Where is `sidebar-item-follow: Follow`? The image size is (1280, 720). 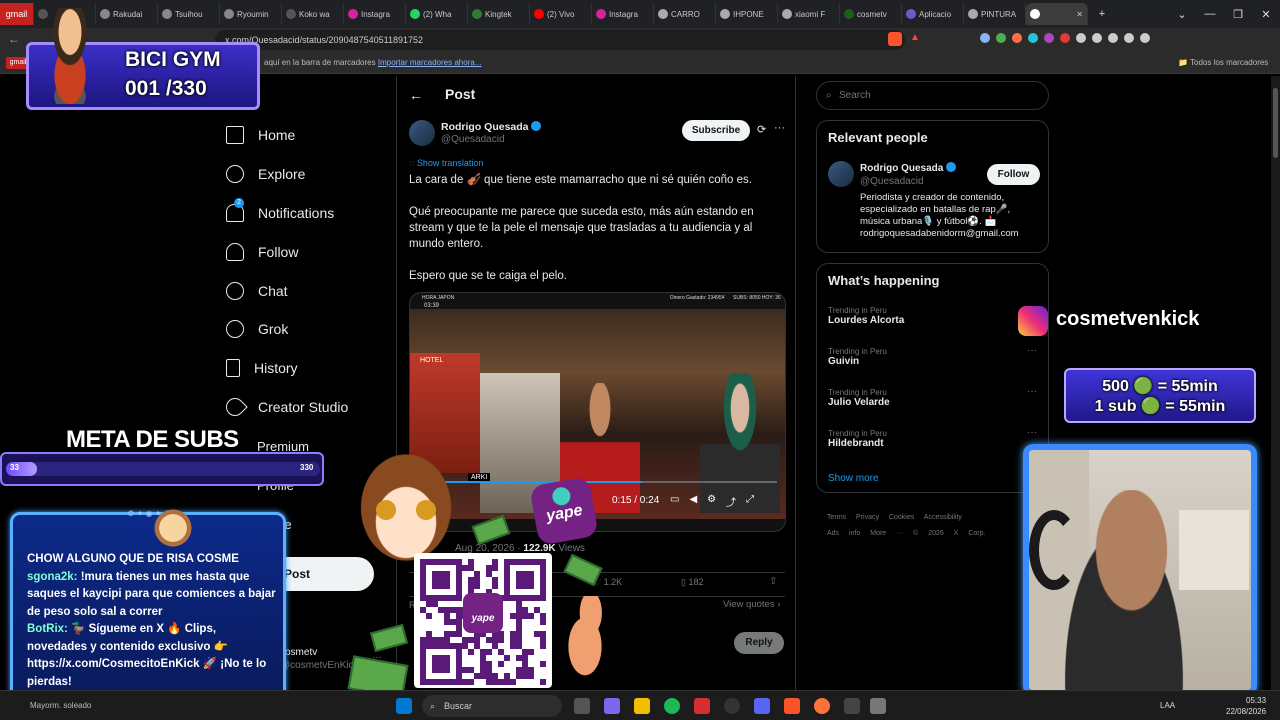 sidebar-item-follow: Follow is located at coordinates (262, 252).